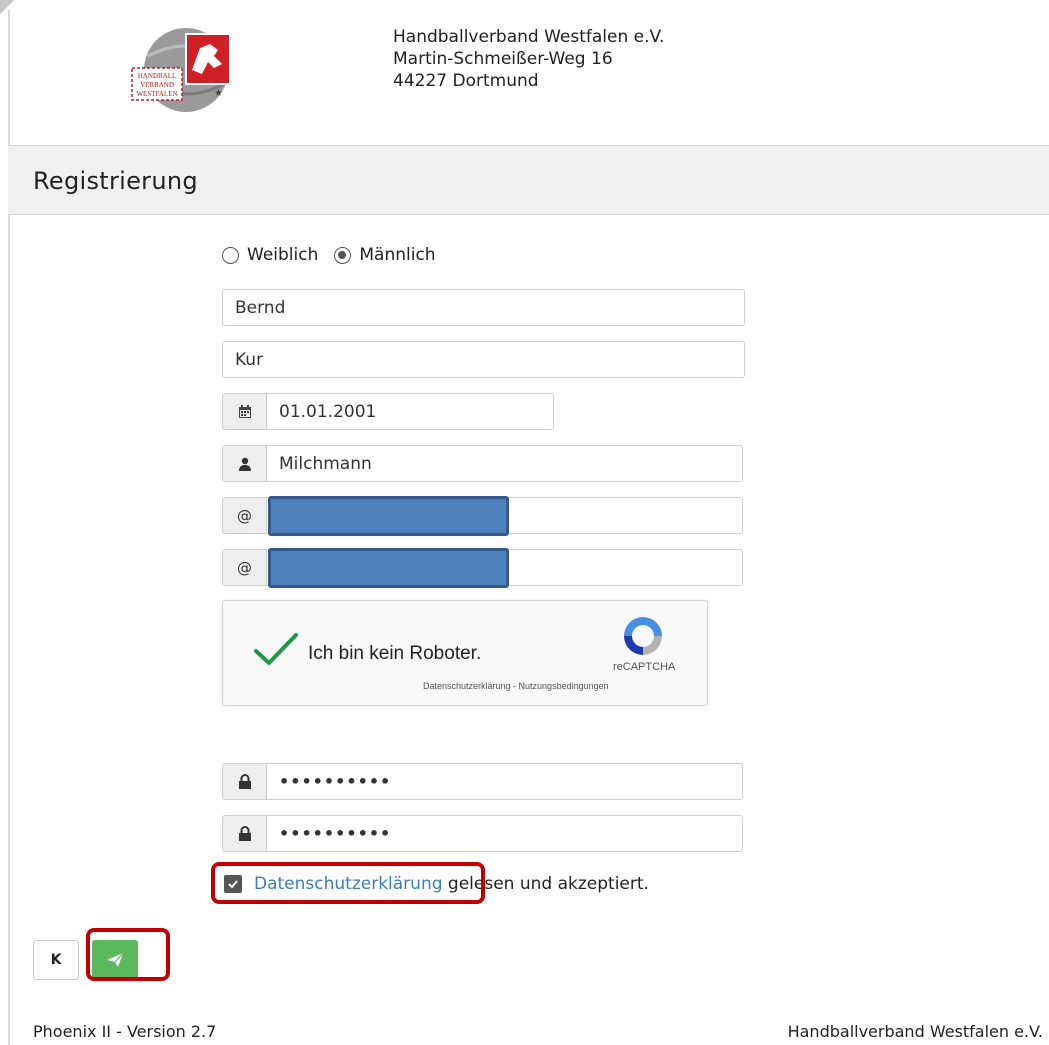 The height and width of the screenshot is (1045, 1049). What do you see at coordinates (325, 463) in the screenshot?
I see `username-value: Milchmann` at bounding box center [325, 463].